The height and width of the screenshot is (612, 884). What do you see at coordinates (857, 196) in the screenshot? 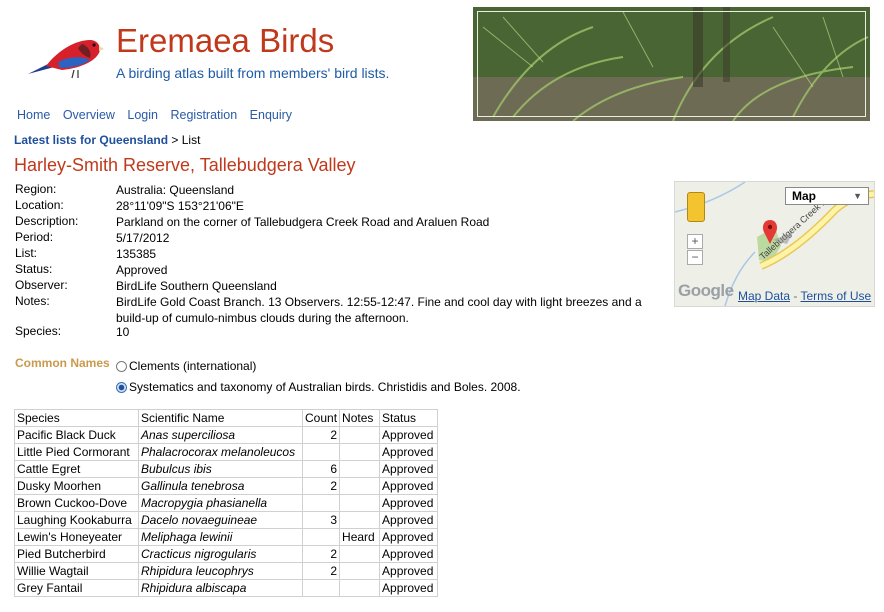
I see `chevron-down-icon: ▼` at bounding box center [857, 196].